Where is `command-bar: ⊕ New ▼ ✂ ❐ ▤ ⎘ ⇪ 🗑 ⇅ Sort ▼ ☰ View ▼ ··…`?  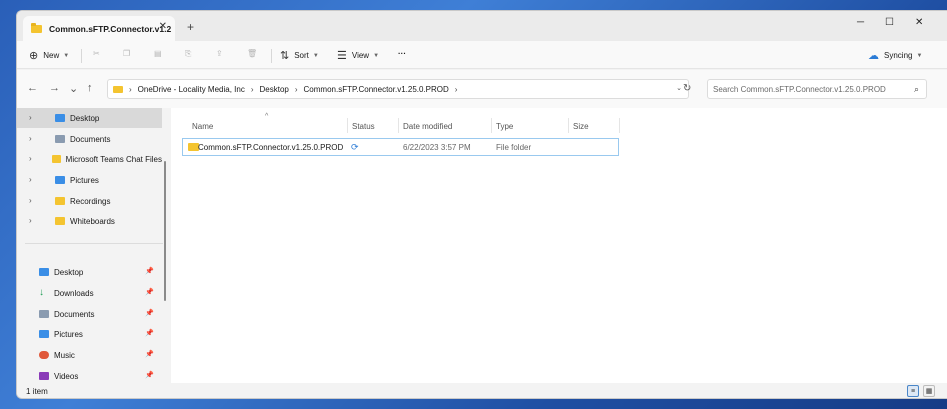 command-bar: ⊕ New ▼ ✂ ❐ ▤ ⎘ ⇪ 🗑 ⇅ Sort ▼ ☰ View ▼ ··… is located at coordinates (482, 55).